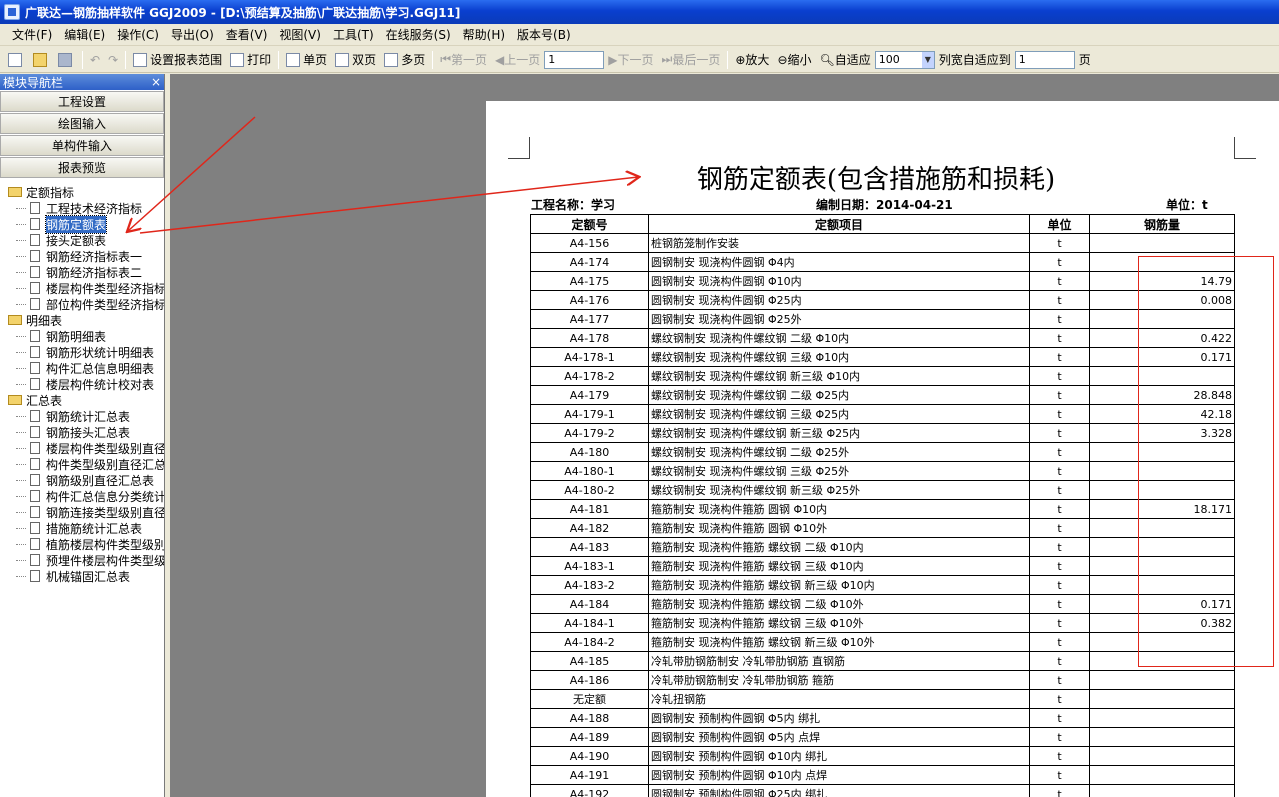  Describe the element at coordinates (752, 60) in the screenshot. I see `zoom-in-button: ⊕ 放大` at that location.